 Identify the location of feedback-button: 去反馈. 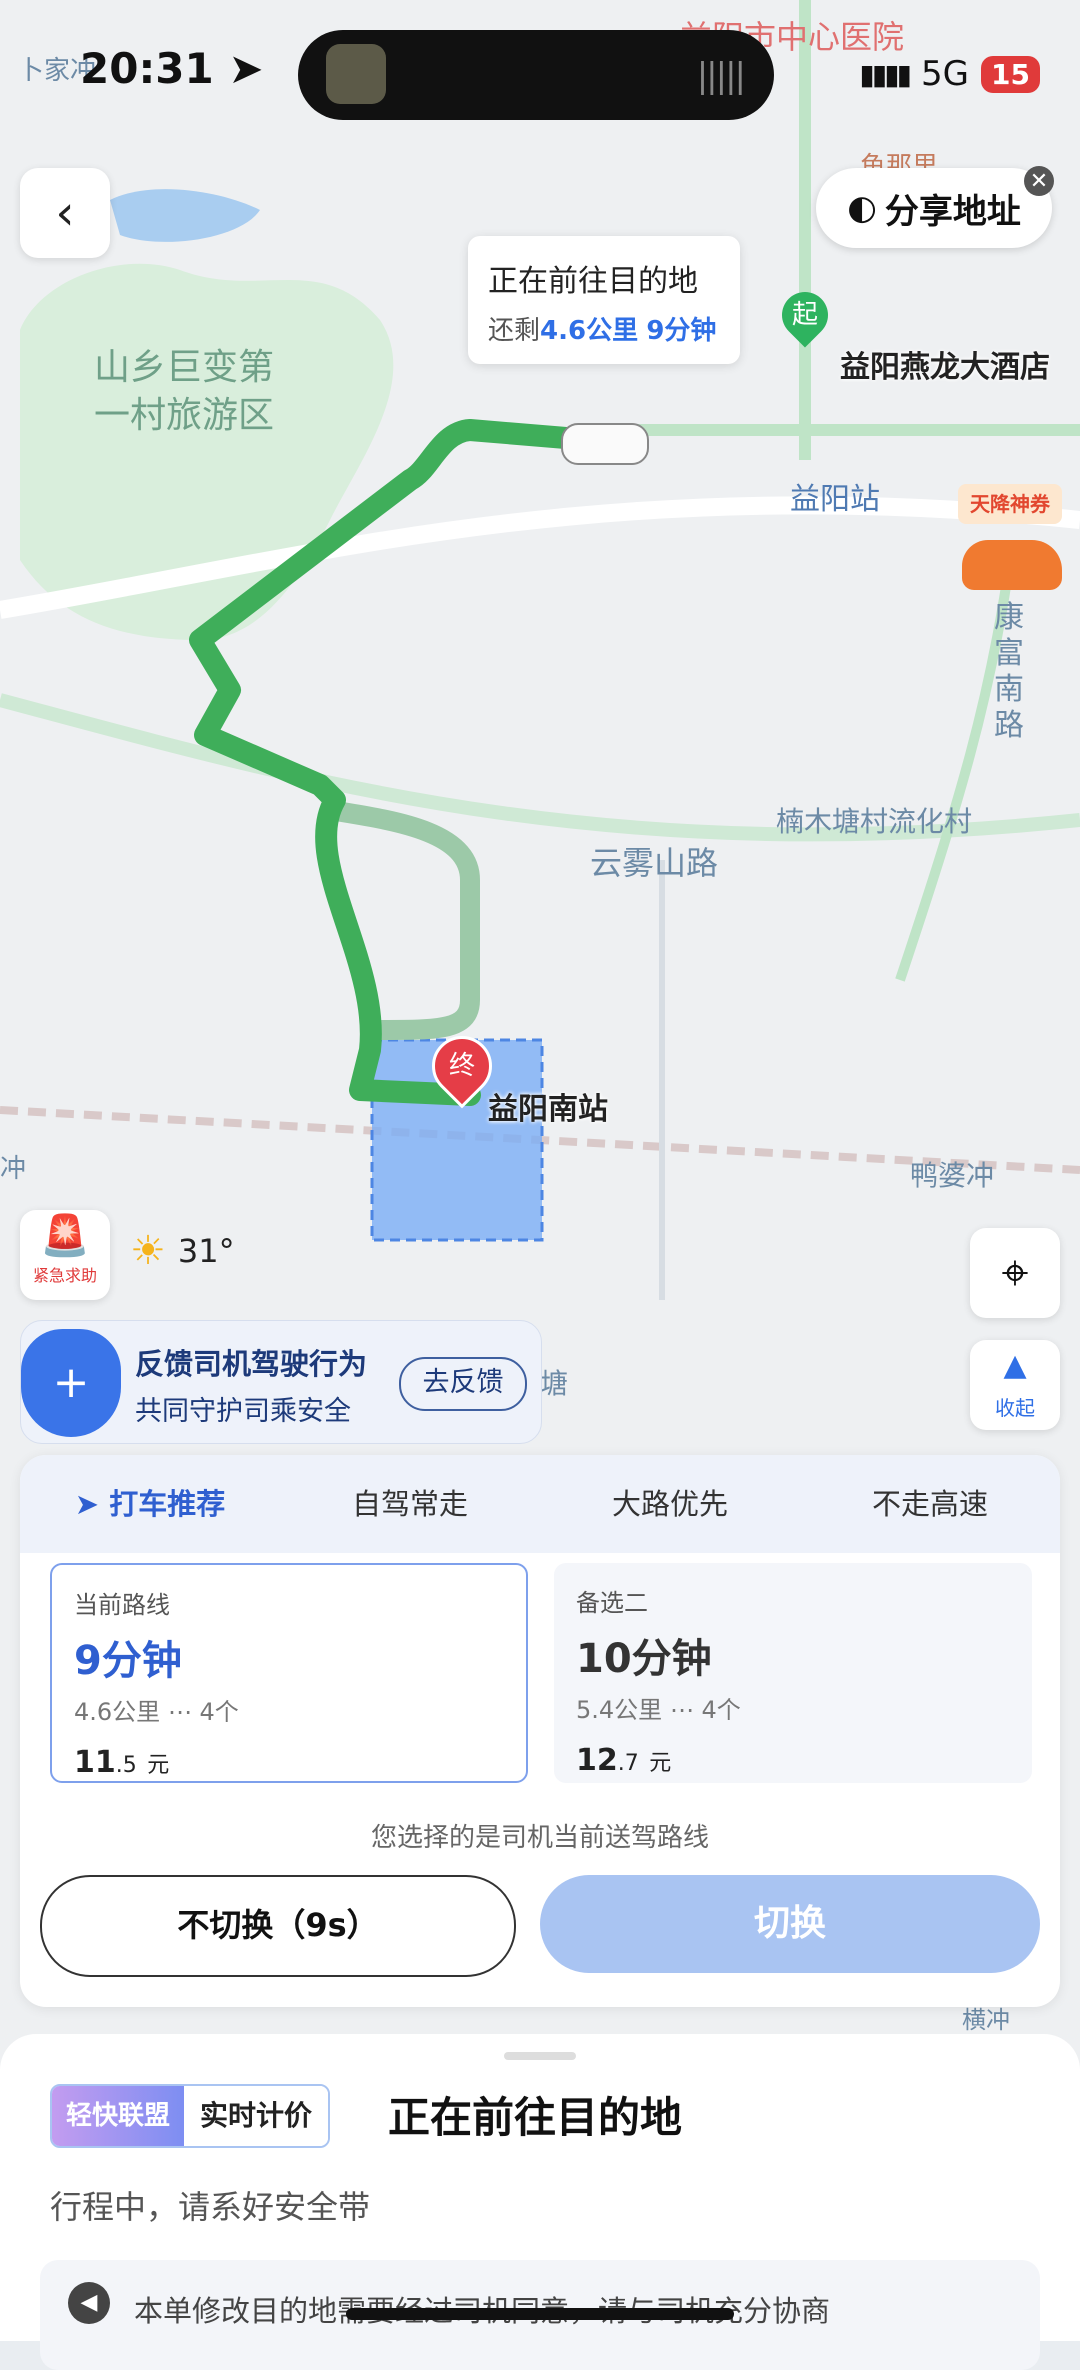
(463, 1384).